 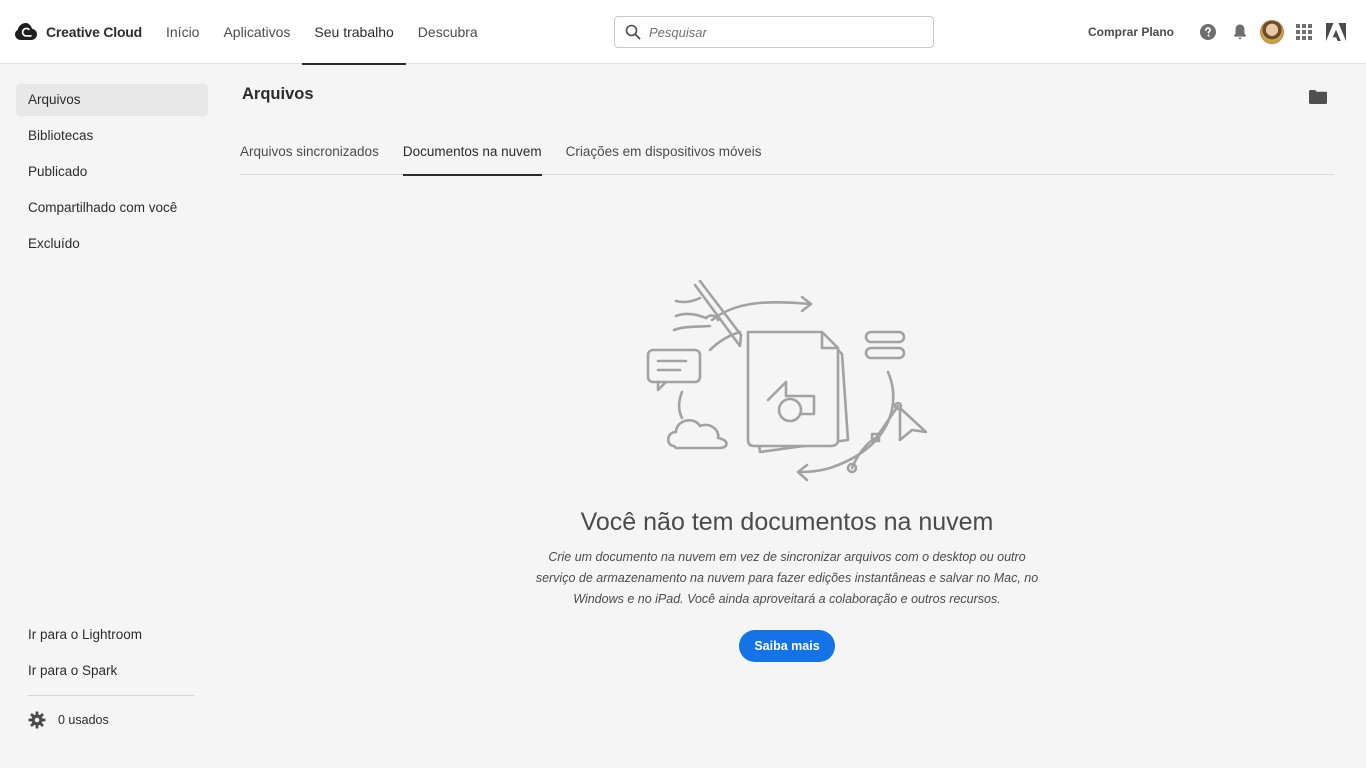 What do you see at coordinates (94, 32) in the screenshot?
I see `brand-name: Creative Cloud` at bounding box center [94, 32].